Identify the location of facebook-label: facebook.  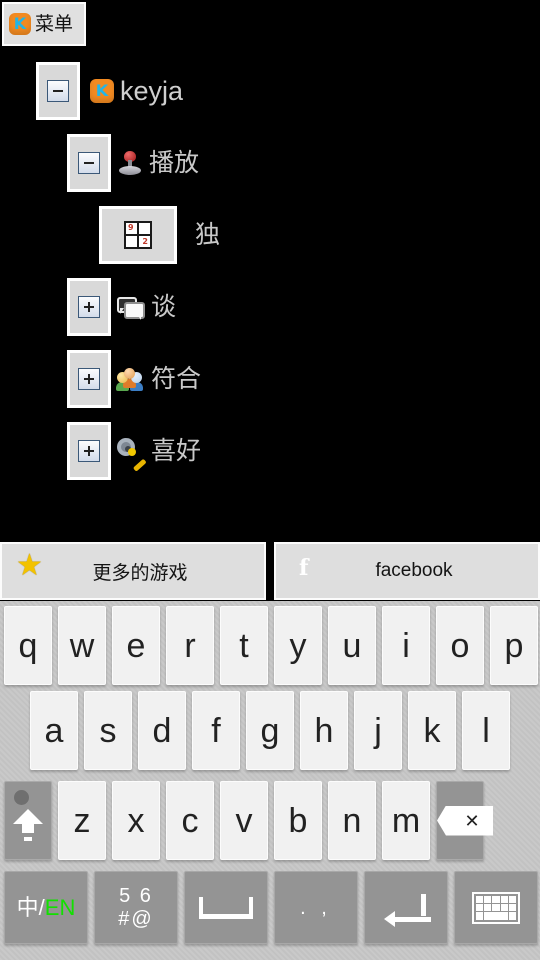
(414, 570).